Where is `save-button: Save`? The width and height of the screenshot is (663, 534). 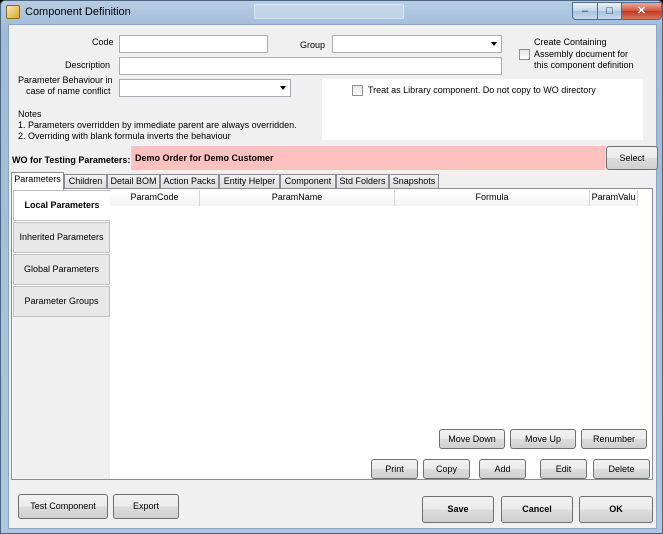 save-button: Save is located at coordinates (458, 509).